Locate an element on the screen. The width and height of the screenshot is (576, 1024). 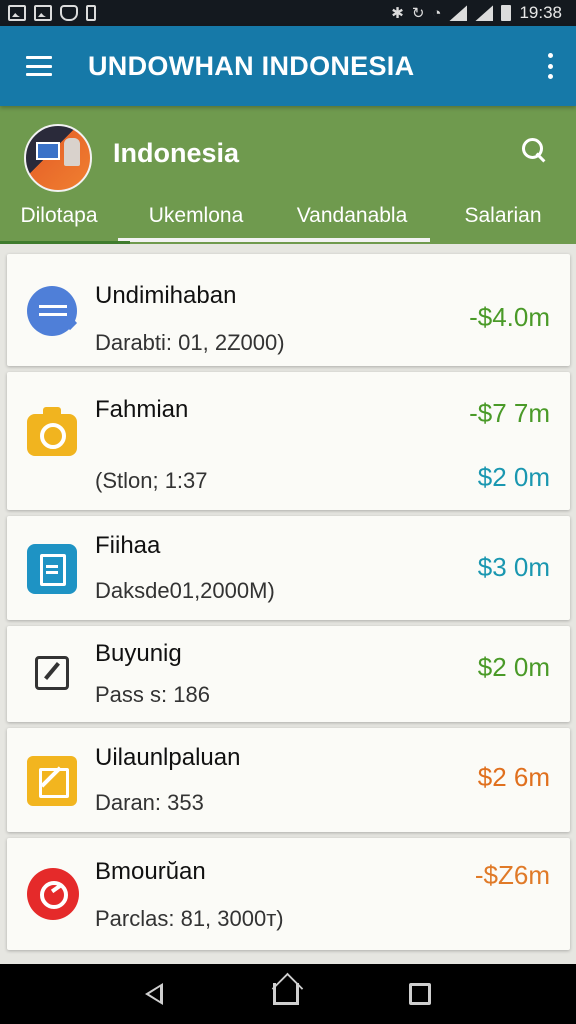
alarm-icon is located at coordinates (69, 13).